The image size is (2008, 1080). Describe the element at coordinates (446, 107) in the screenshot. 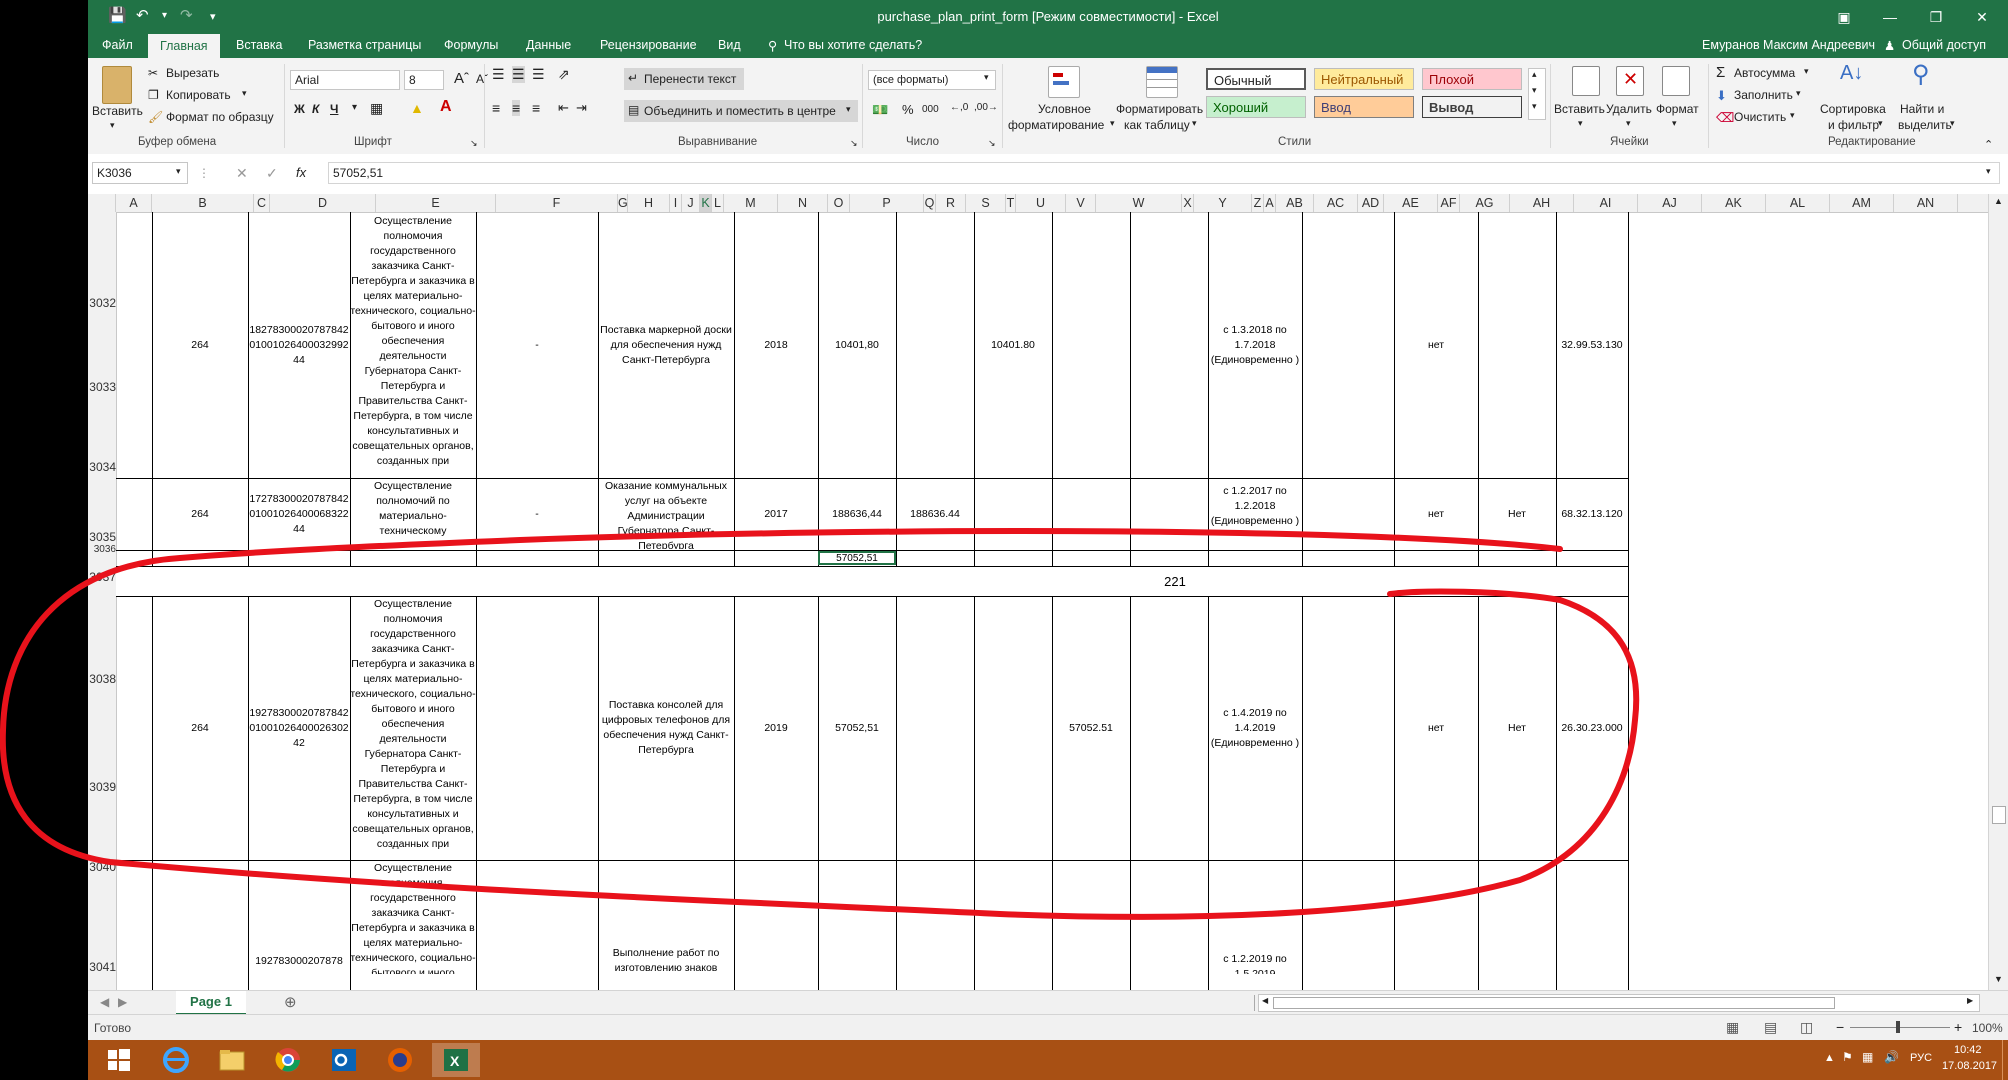

I see `font-color-icon: A` at that location.